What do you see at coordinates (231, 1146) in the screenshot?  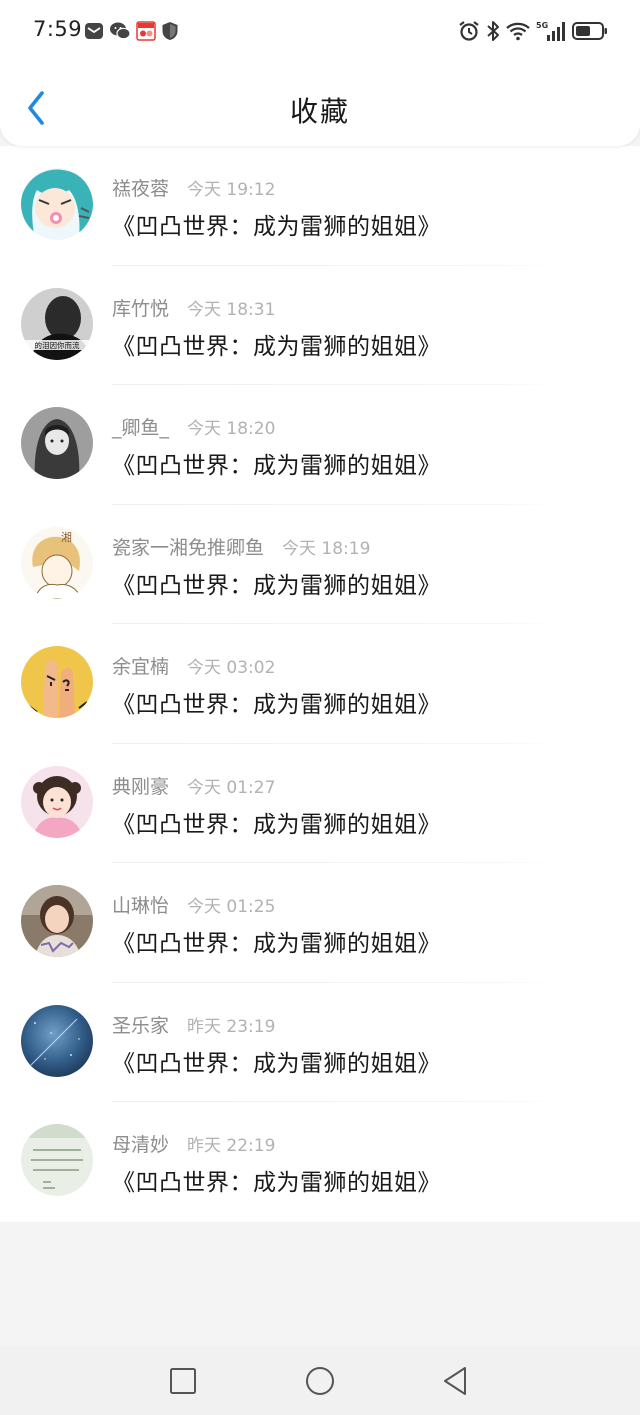 I see `timestamp: 昨天 22:19` at bounding box center [231, 1146].